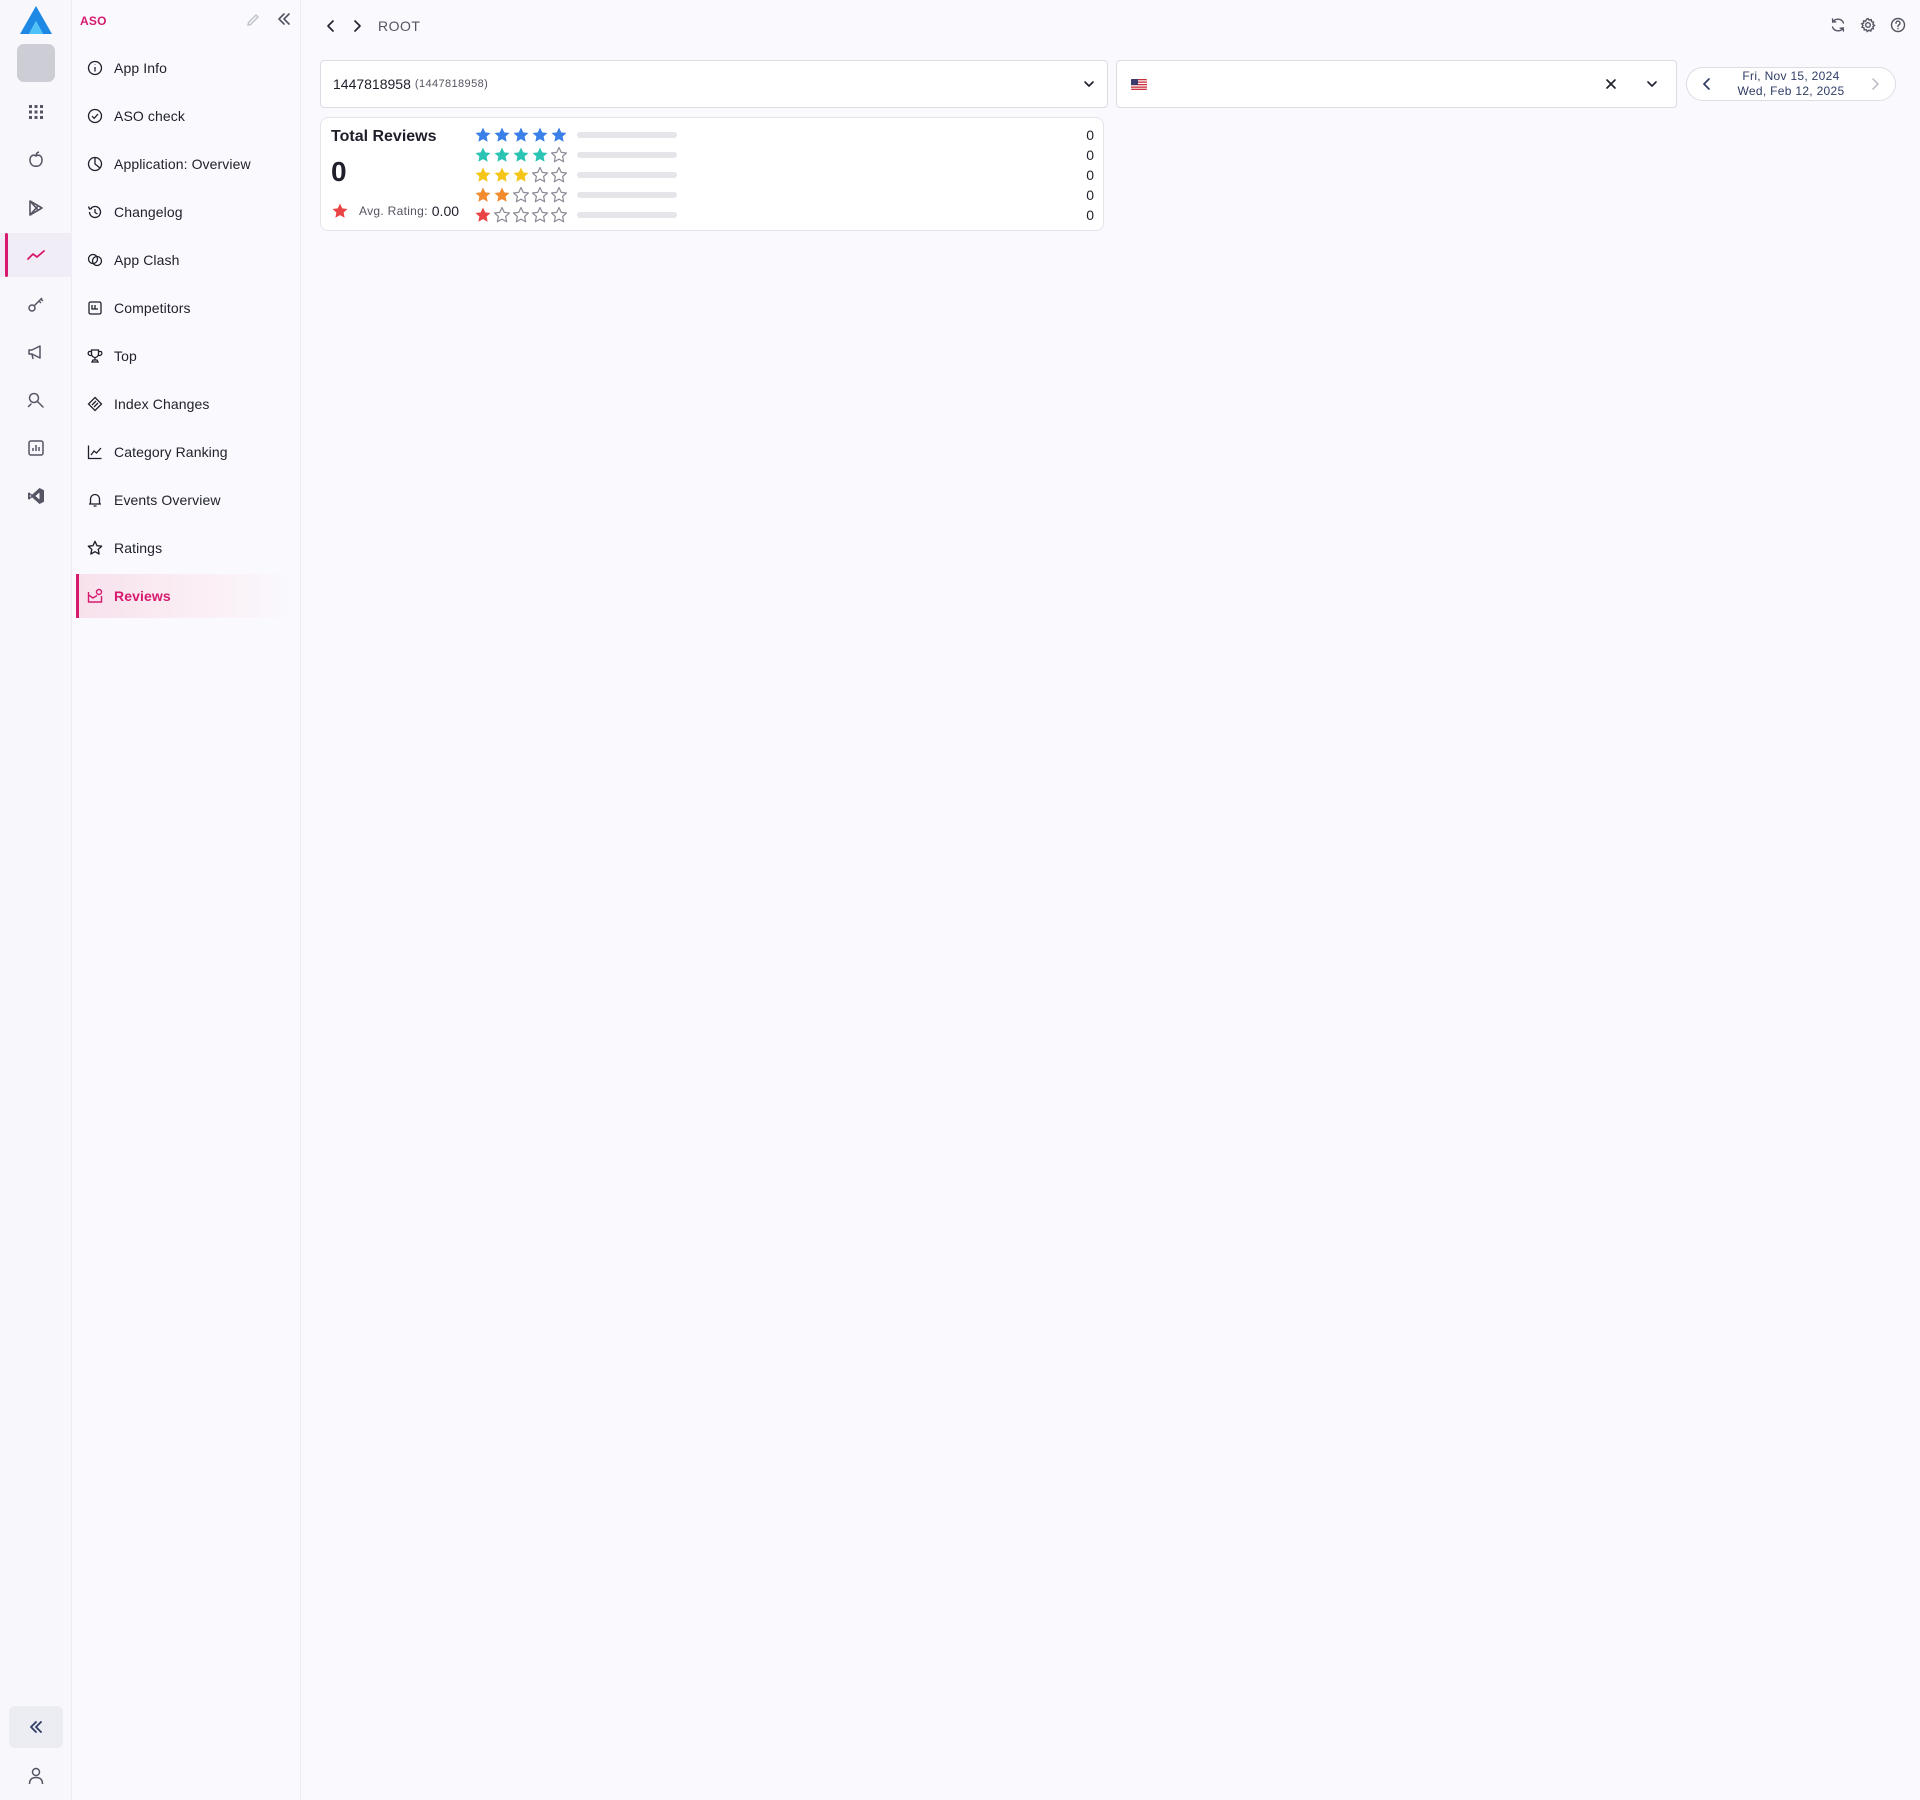  What do you see at coordinates (253, 20) in the screenshot?
I see `pencil-icon` at bounding box center [253, 20].